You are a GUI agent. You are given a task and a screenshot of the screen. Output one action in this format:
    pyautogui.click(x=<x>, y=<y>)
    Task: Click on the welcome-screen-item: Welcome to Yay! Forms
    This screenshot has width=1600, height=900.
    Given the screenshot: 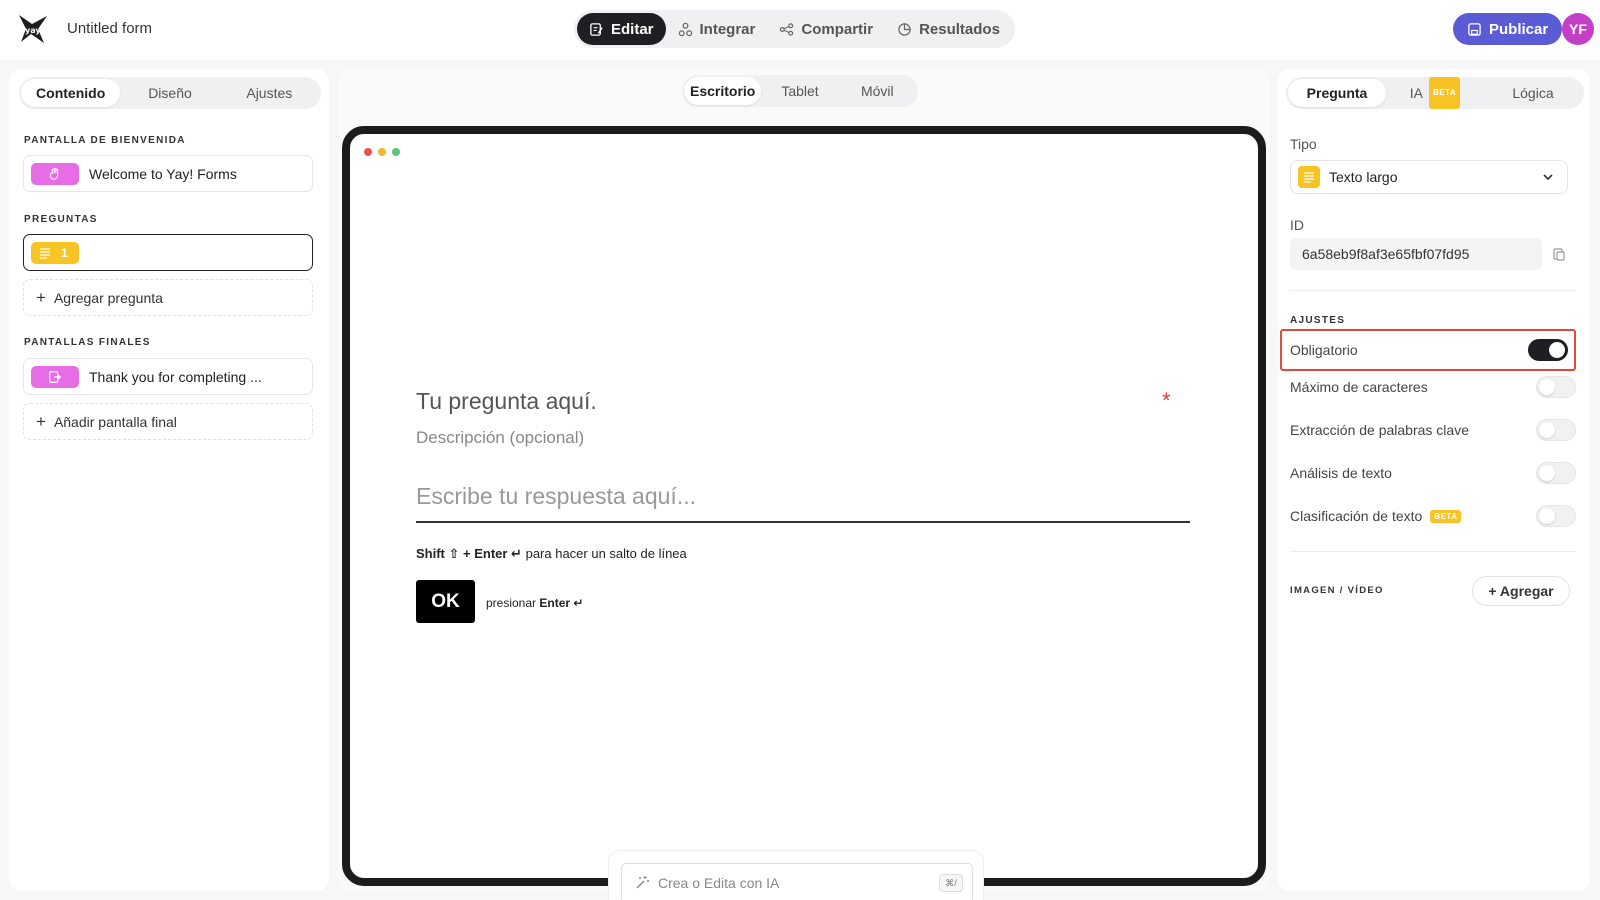 What is the action you would take?
    pyautogui.click(x=168, y=173)
    